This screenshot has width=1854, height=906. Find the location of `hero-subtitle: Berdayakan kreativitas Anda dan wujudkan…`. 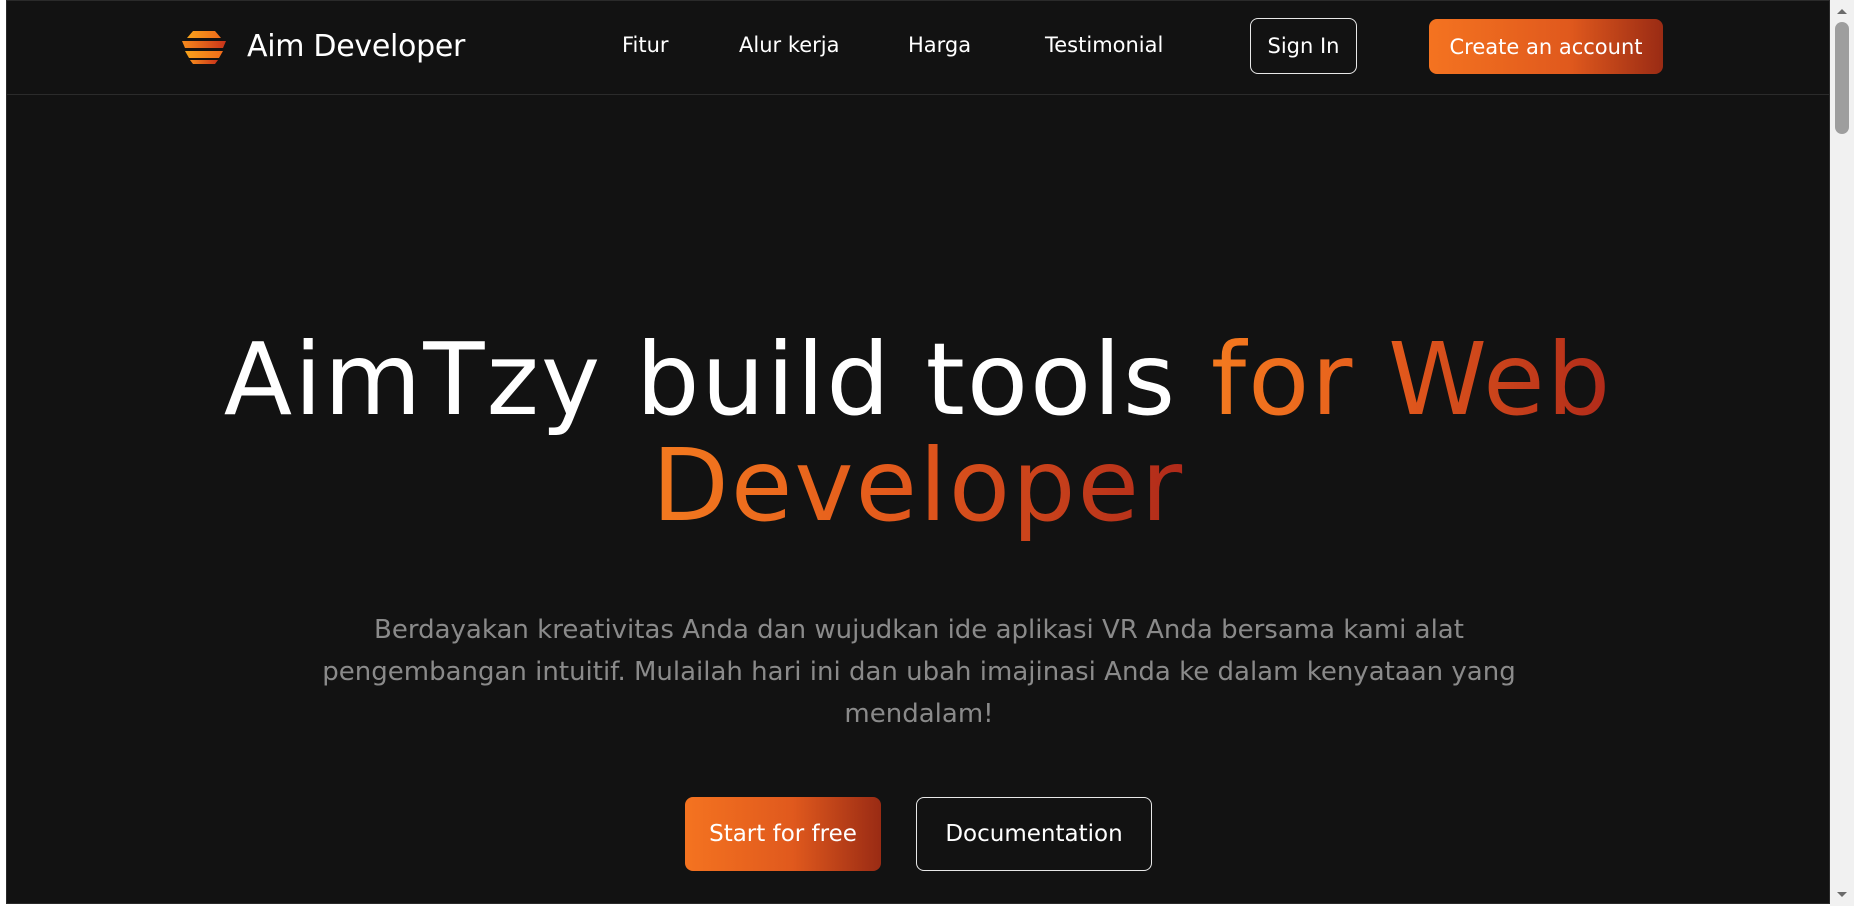

hero-subtitle: Berdayakan kreativitas Anda dan wujudkan… is located at coordinates (919, 672).